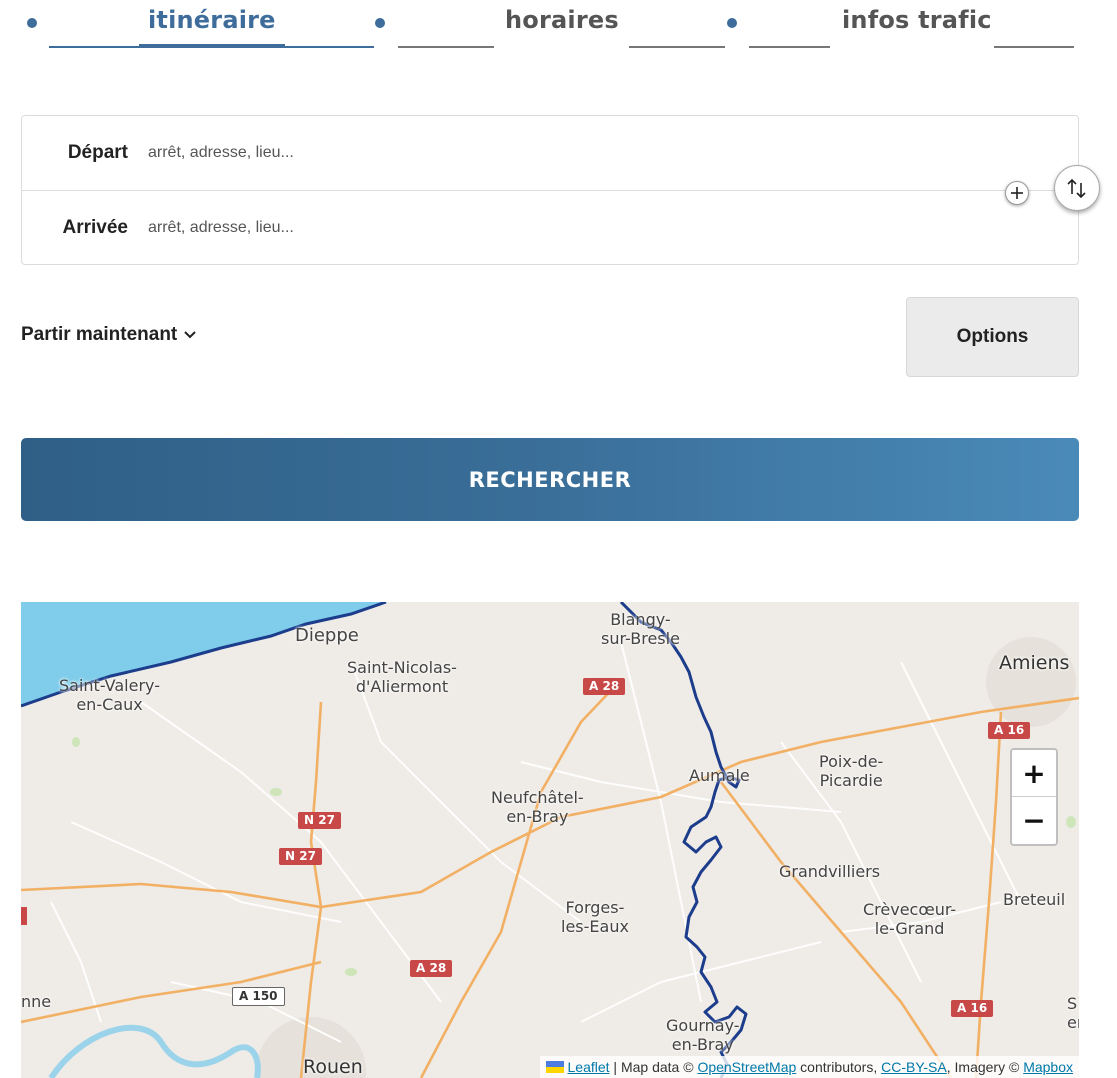  What do you see at coordinates (258, 996) in the screenshot?
I see `road-shield-a150: A 150` at bounding box center [258, 996].